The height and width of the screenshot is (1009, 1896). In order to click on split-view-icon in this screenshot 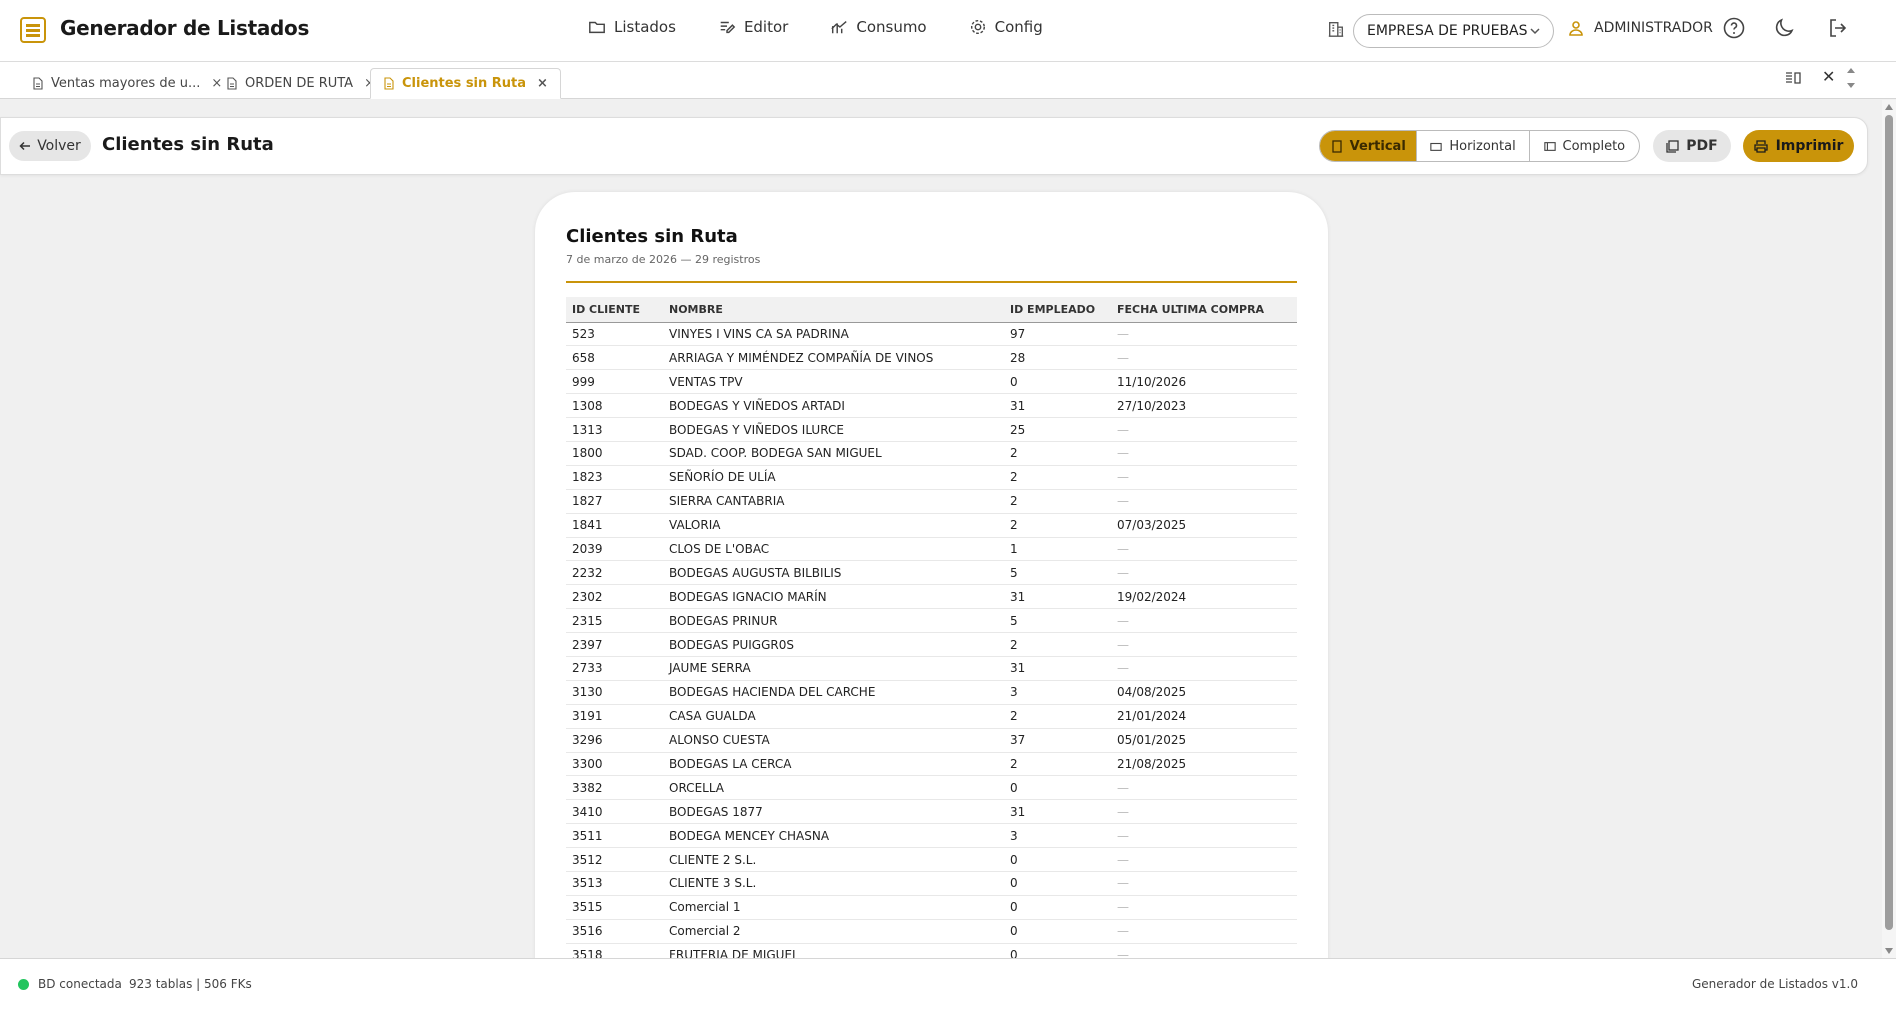, I will do `click(1793, 78)`.